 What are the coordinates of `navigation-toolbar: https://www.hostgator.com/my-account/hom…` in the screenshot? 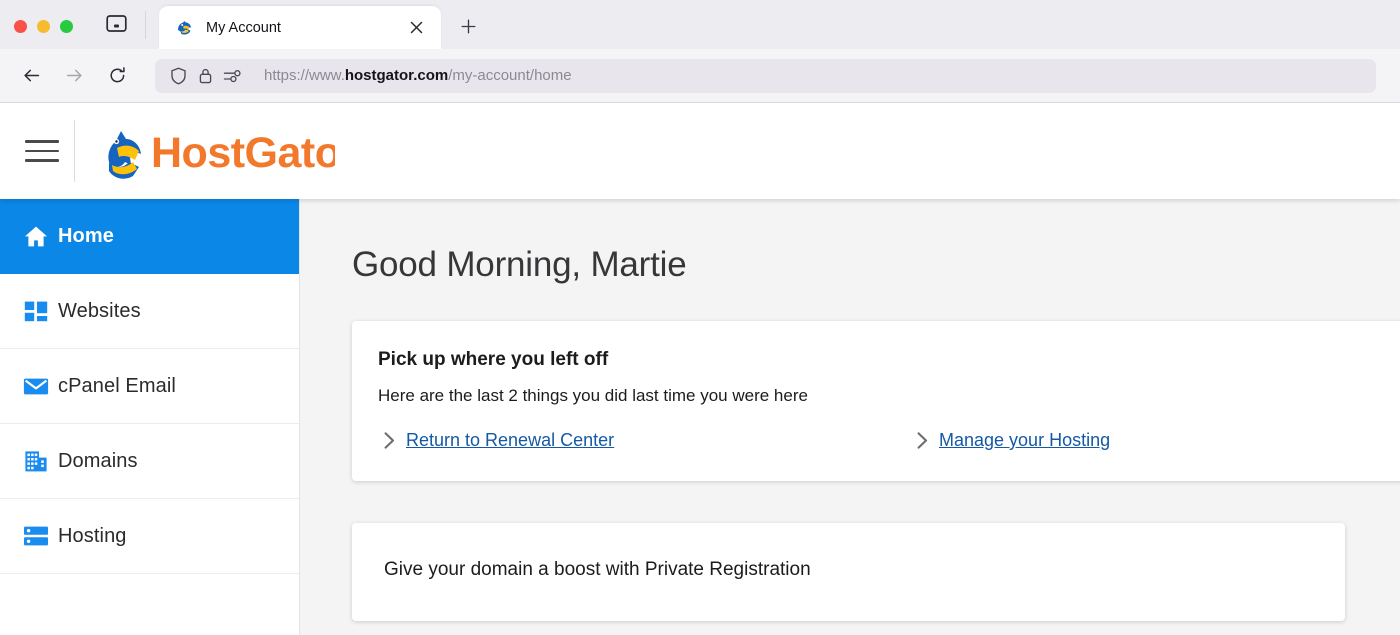 It's located at (700, 76).